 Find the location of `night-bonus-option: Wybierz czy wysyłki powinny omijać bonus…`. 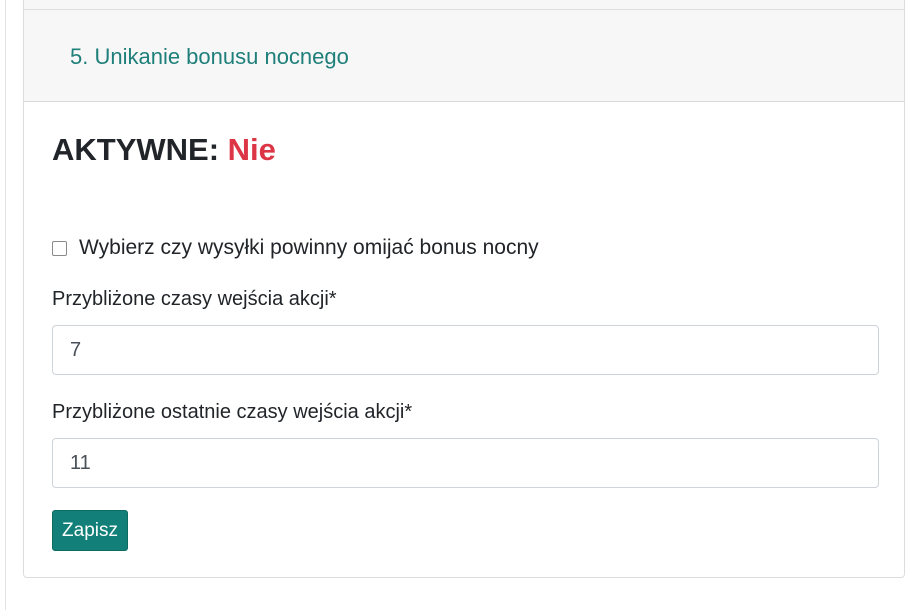

night-bonus-option: Wybierz czy wysyłki powinny omijać bonus… is located at coordinates (295, 248).